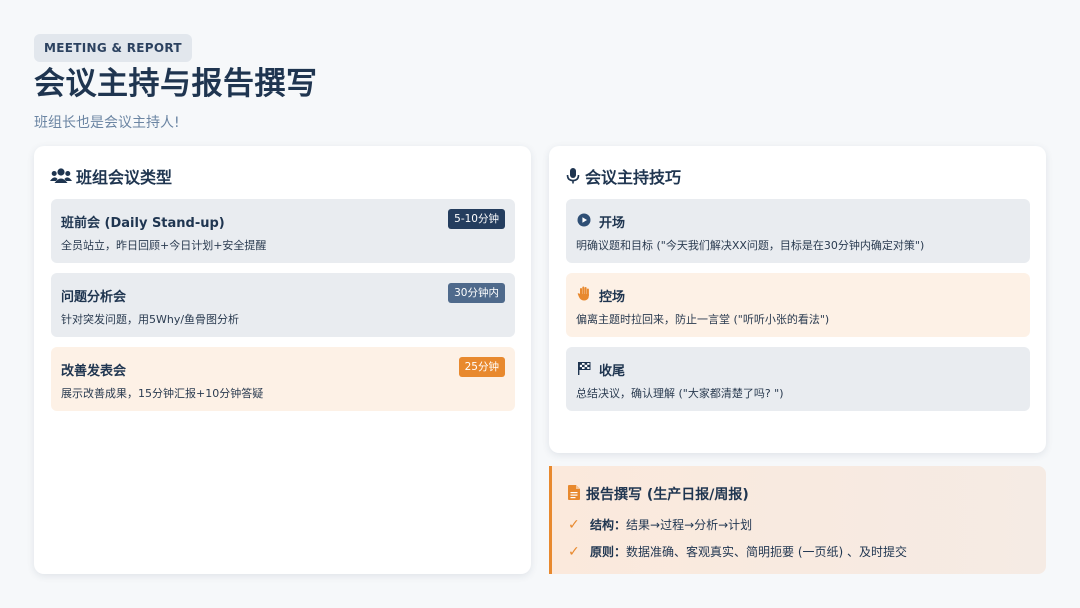 Image resolution: width=1080 pixels, height=608 pixels. What do you see at coordinates (767, 552) in the screenshot?
I see `report-line-text: 数据准确、客观真实、简明扼要 (一页纸) 、及时提交` at bounding box center [767, 552].